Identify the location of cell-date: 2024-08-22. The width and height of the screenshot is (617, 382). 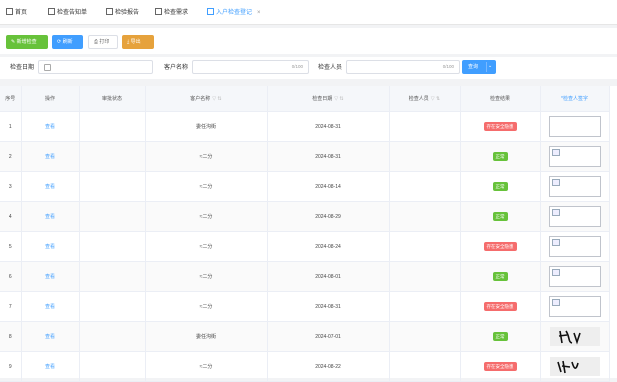
(328, 366).